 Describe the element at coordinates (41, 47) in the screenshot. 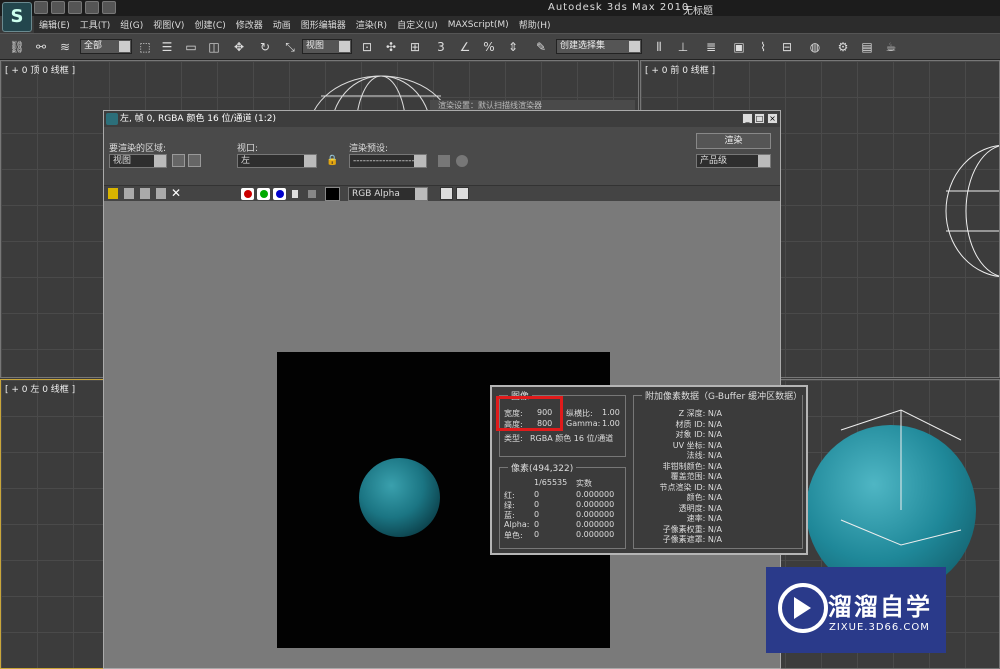

I see `unlink-icon: ⚯` at that location.